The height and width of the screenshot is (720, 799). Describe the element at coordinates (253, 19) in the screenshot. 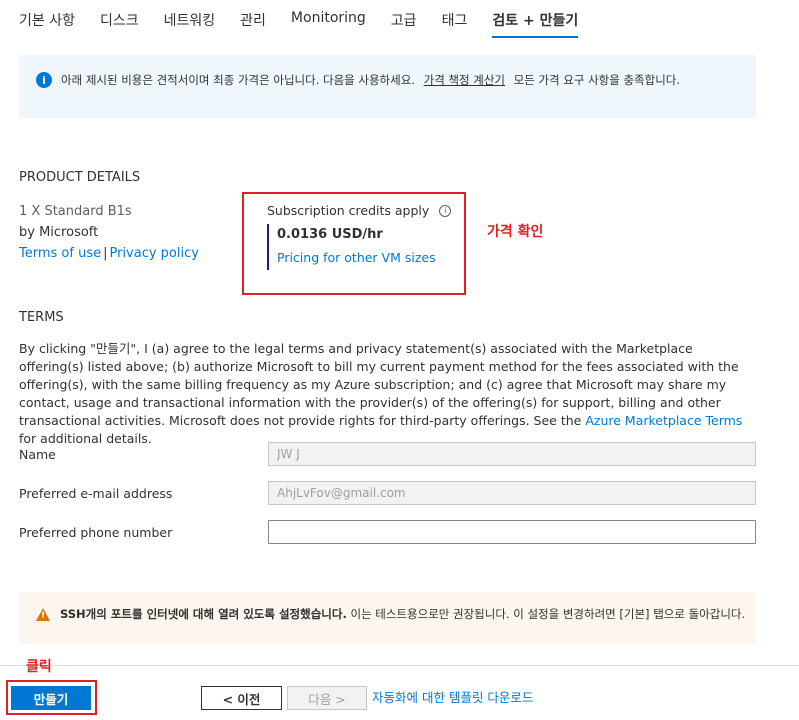

I see `tab-management: 관리` at that location.